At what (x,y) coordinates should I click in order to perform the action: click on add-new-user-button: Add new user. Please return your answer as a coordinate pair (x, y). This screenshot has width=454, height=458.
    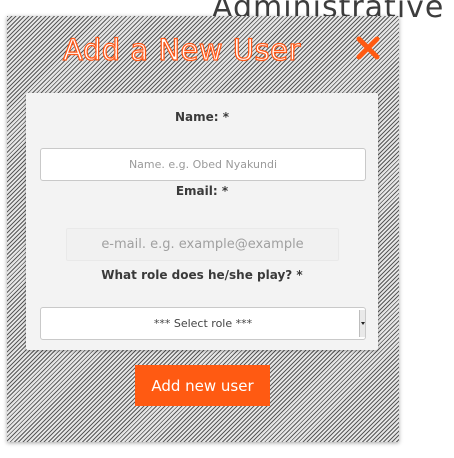
    Looking at the image, I should click on (202, 385).